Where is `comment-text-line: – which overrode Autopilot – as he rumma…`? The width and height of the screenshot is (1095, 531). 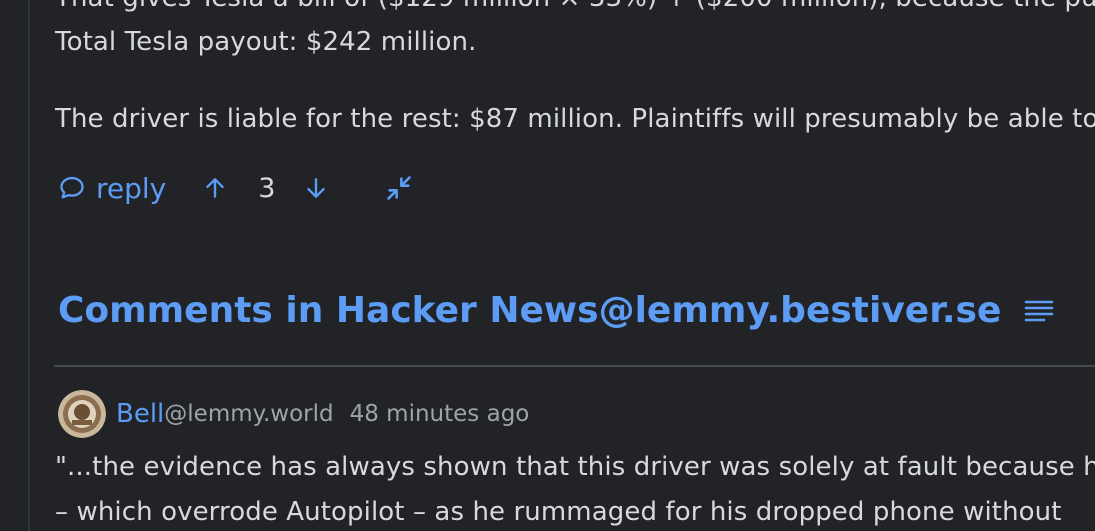
comment-text-line: – which overrode Autopilot – as he rumma… is located at coordinates (558, 512).